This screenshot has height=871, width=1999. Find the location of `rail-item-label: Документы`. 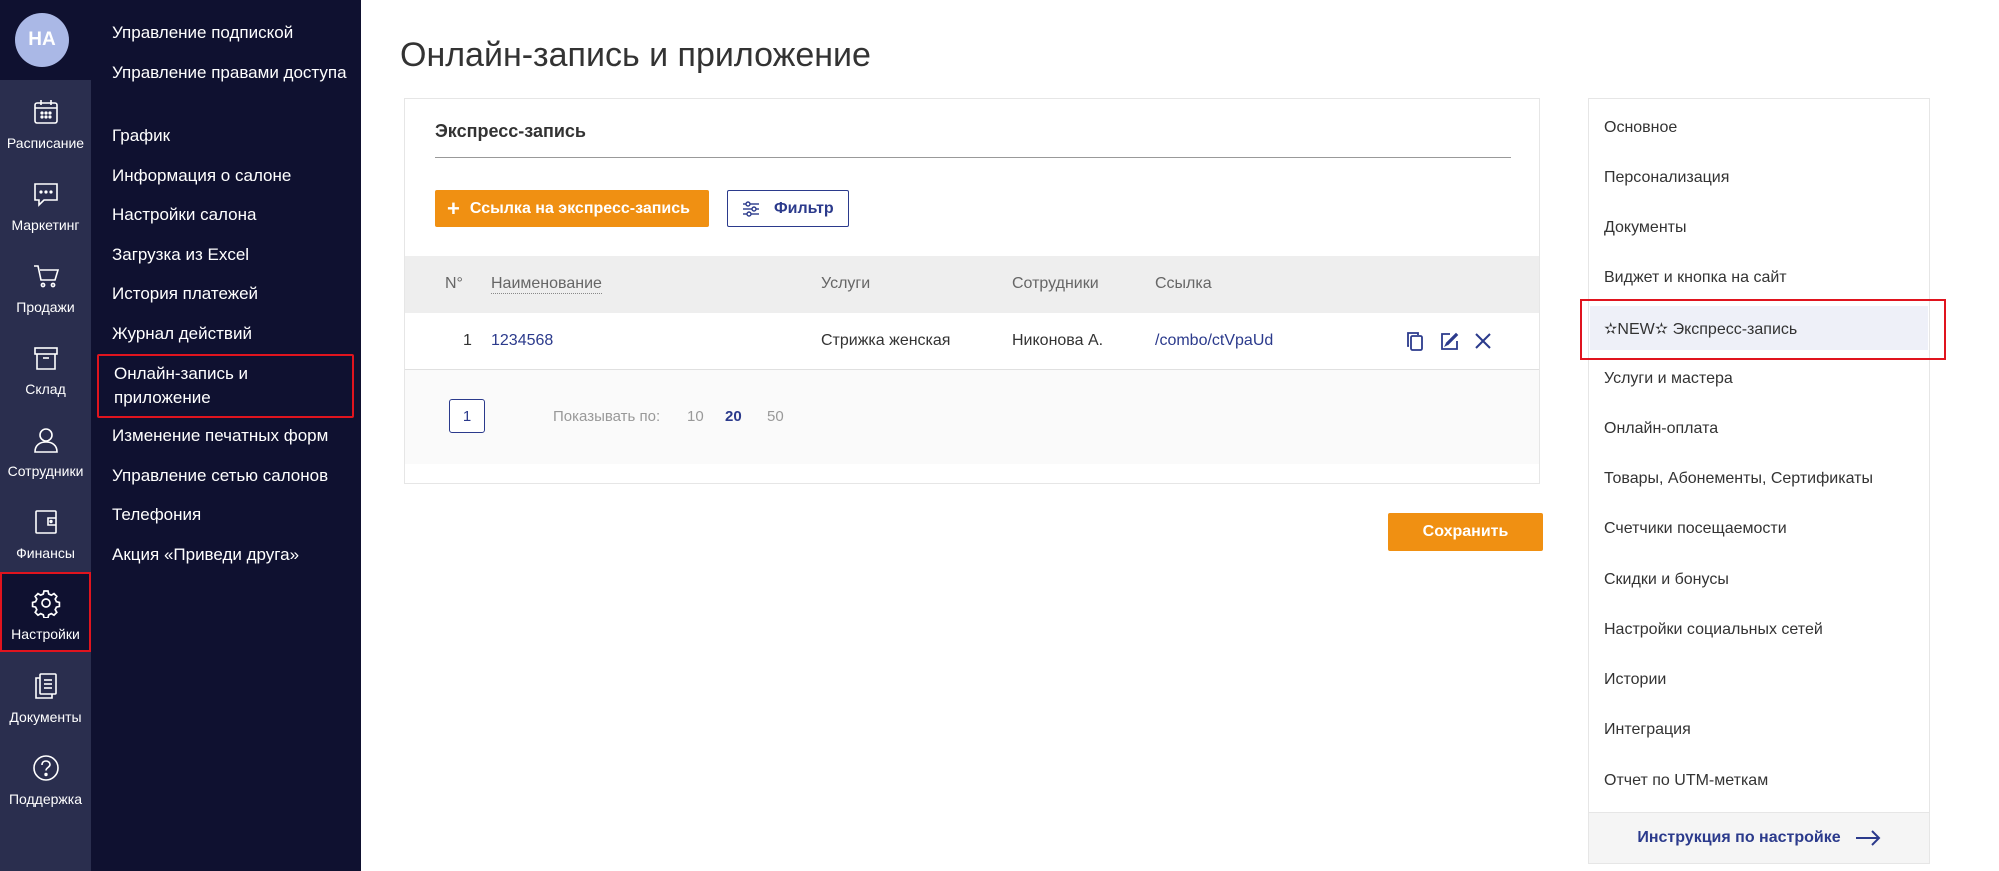

rail-item-label: Документы is located at coordinates (45, 717).